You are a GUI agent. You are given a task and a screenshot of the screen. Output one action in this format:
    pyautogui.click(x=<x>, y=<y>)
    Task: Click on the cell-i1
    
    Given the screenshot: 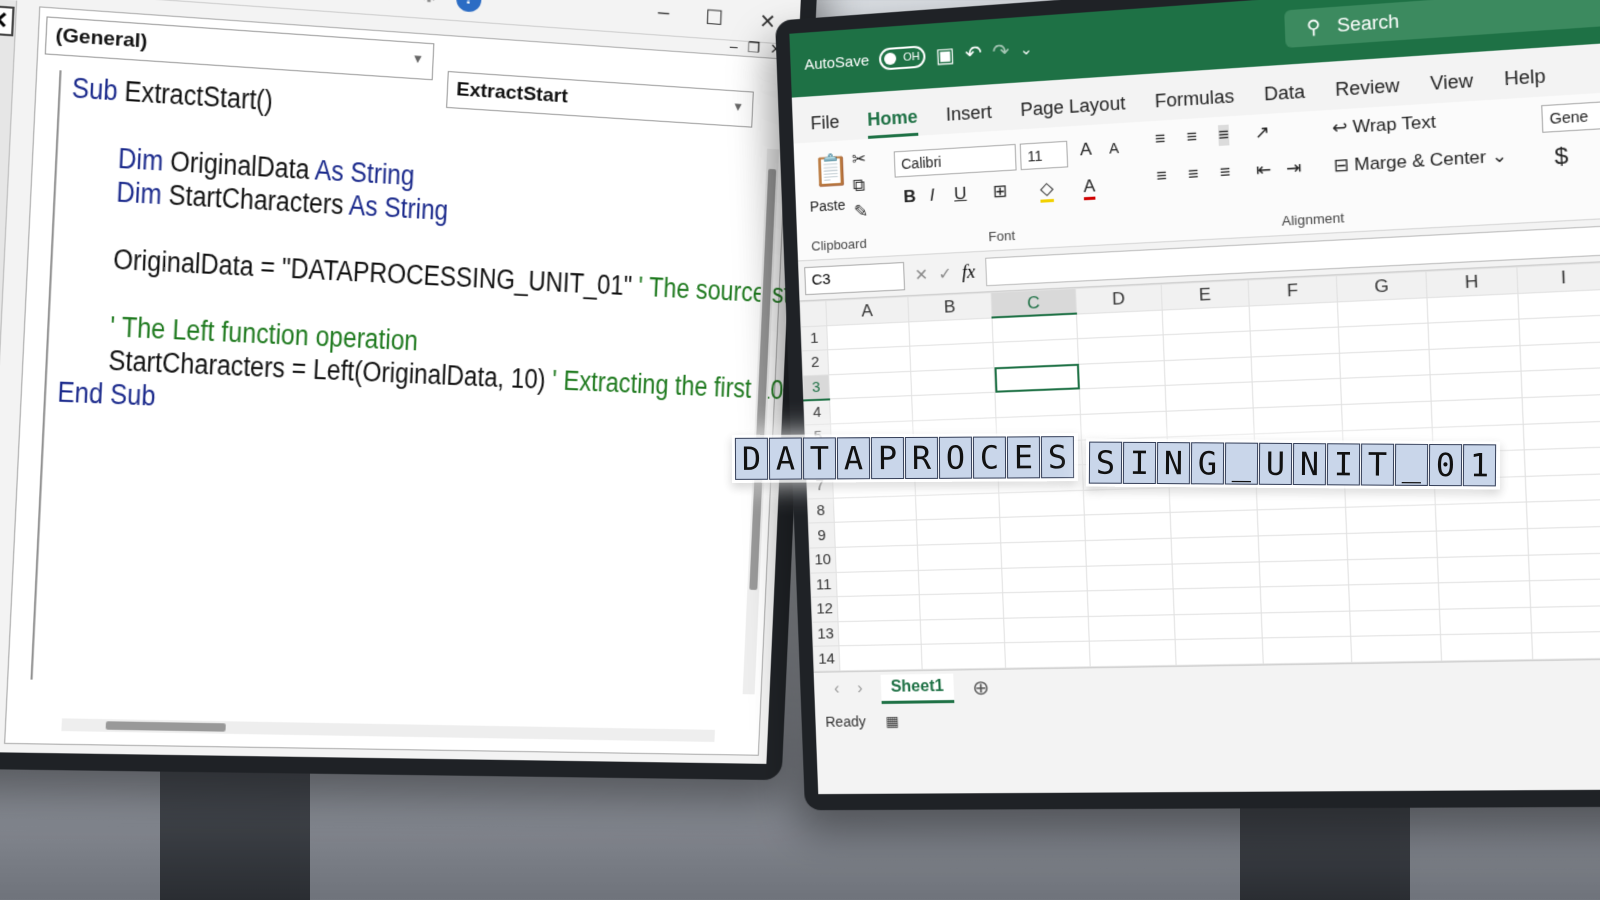 What is the action you would take?
    pyautogui.click(x=1558, y=304)
    